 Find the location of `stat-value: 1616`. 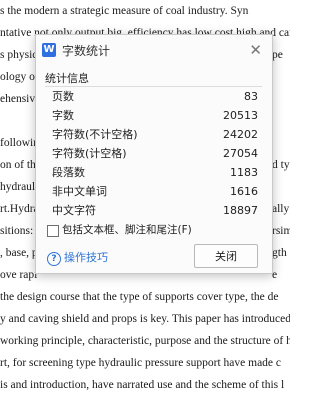

stat-value: 1616 is located at coordinates (244, 191).